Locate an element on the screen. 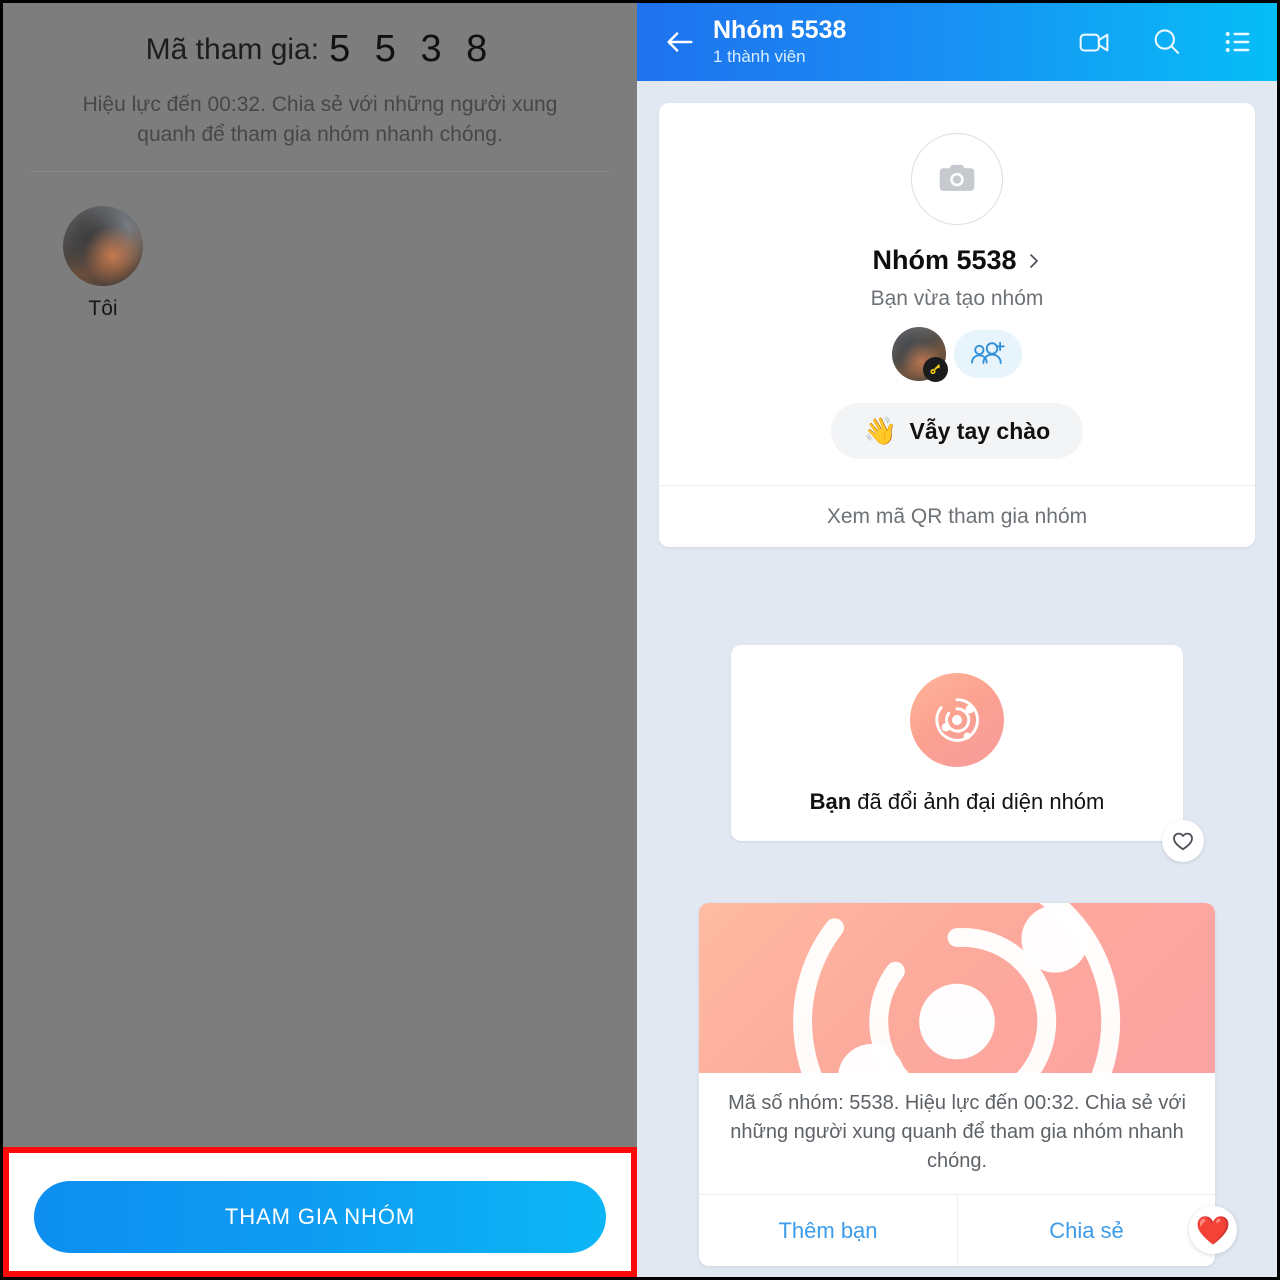 The image size is (1280, 1280). group-title: Nhóm 5538 is located at coordinates (780, 30).